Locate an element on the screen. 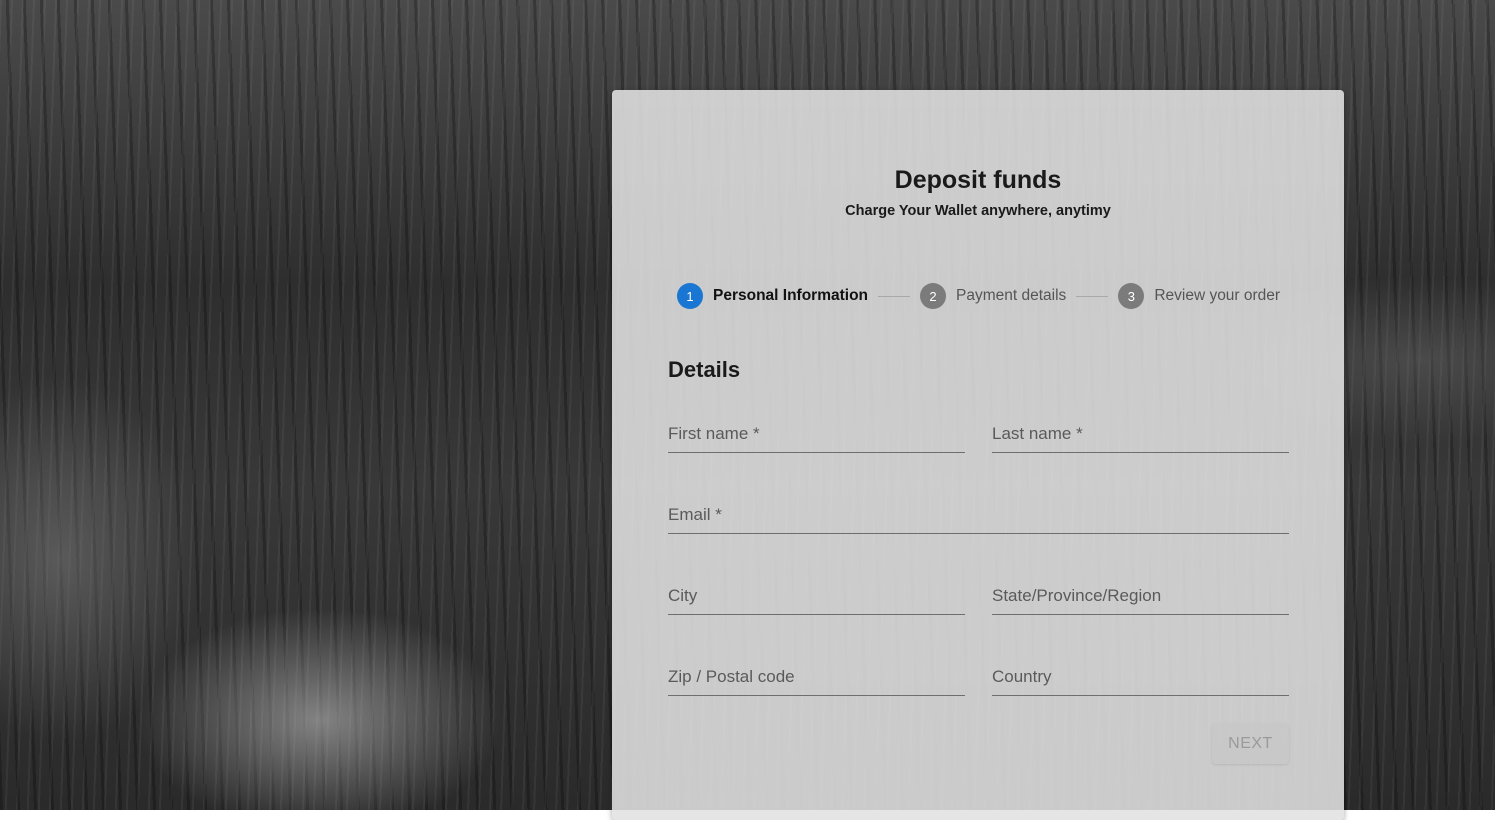 Image resolution: width=1495 pixels, height=820 pixels. first-name-label: First name * is located at coordinates (714, 433).